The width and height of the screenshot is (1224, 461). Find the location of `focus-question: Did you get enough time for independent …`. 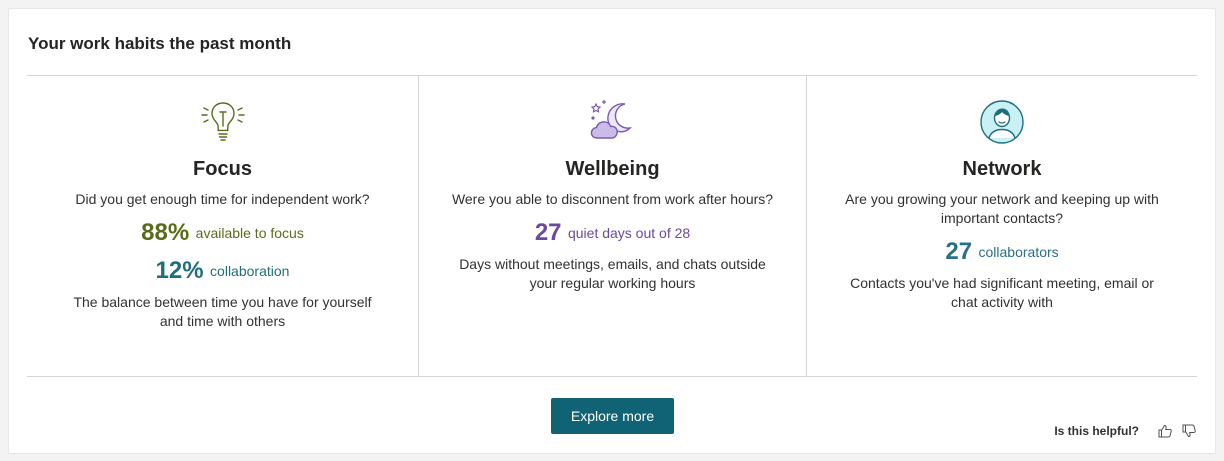

focus-question: Did you get enough time for independent … is located at coordinates (222, 199).